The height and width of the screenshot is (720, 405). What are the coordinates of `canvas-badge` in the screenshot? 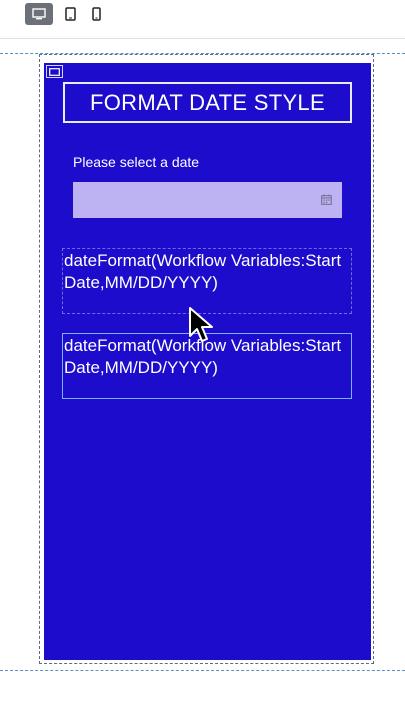 It's located at (54, 71).